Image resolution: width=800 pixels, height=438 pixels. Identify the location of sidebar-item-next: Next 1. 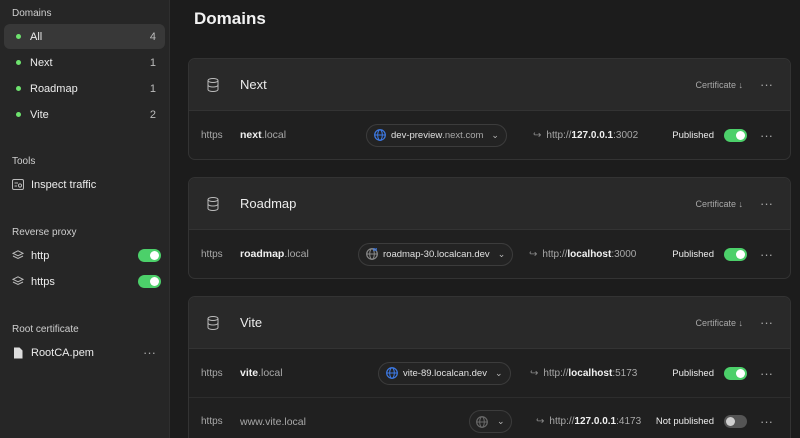
(84, 62).